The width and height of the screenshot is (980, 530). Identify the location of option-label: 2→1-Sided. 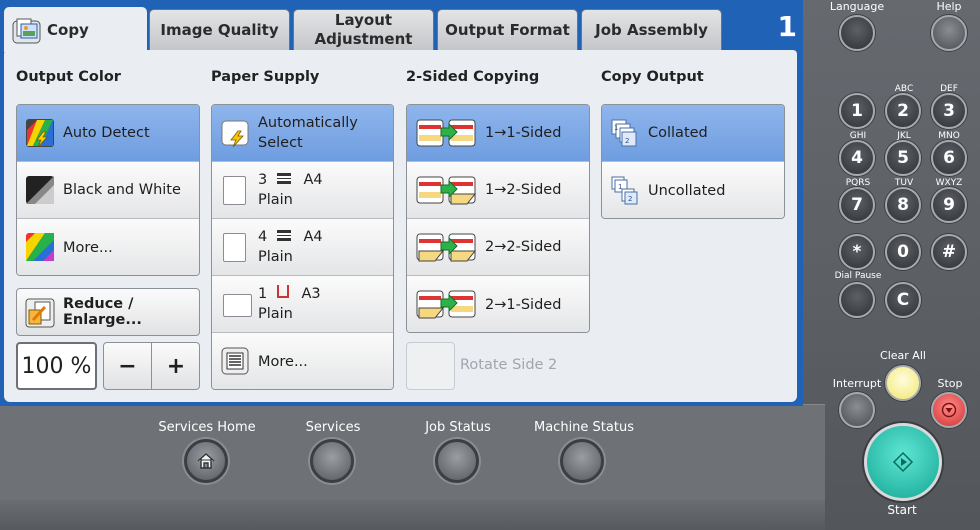
(523, 304).